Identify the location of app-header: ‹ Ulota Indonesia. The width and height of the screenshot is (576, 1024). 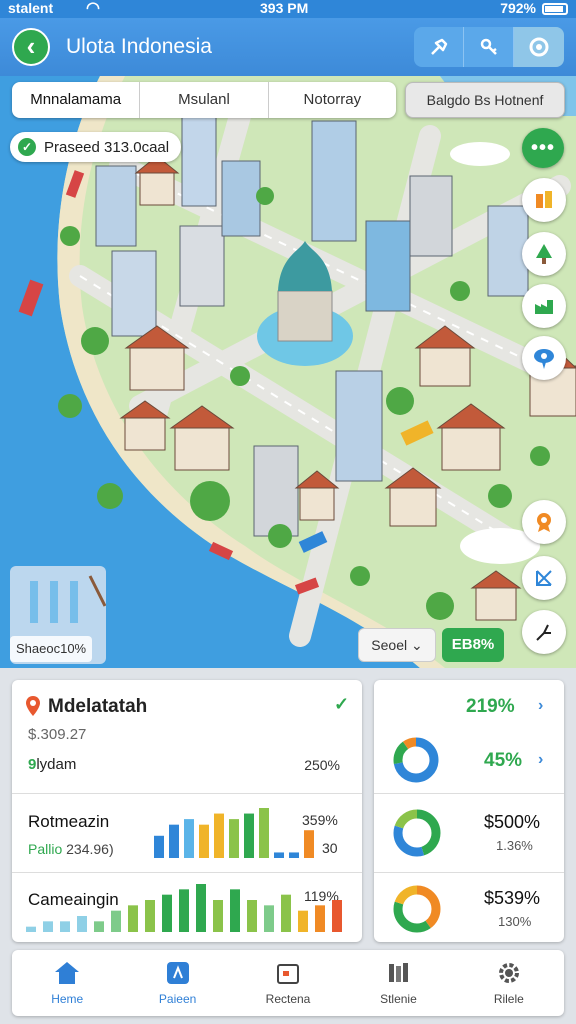
(288, 47).